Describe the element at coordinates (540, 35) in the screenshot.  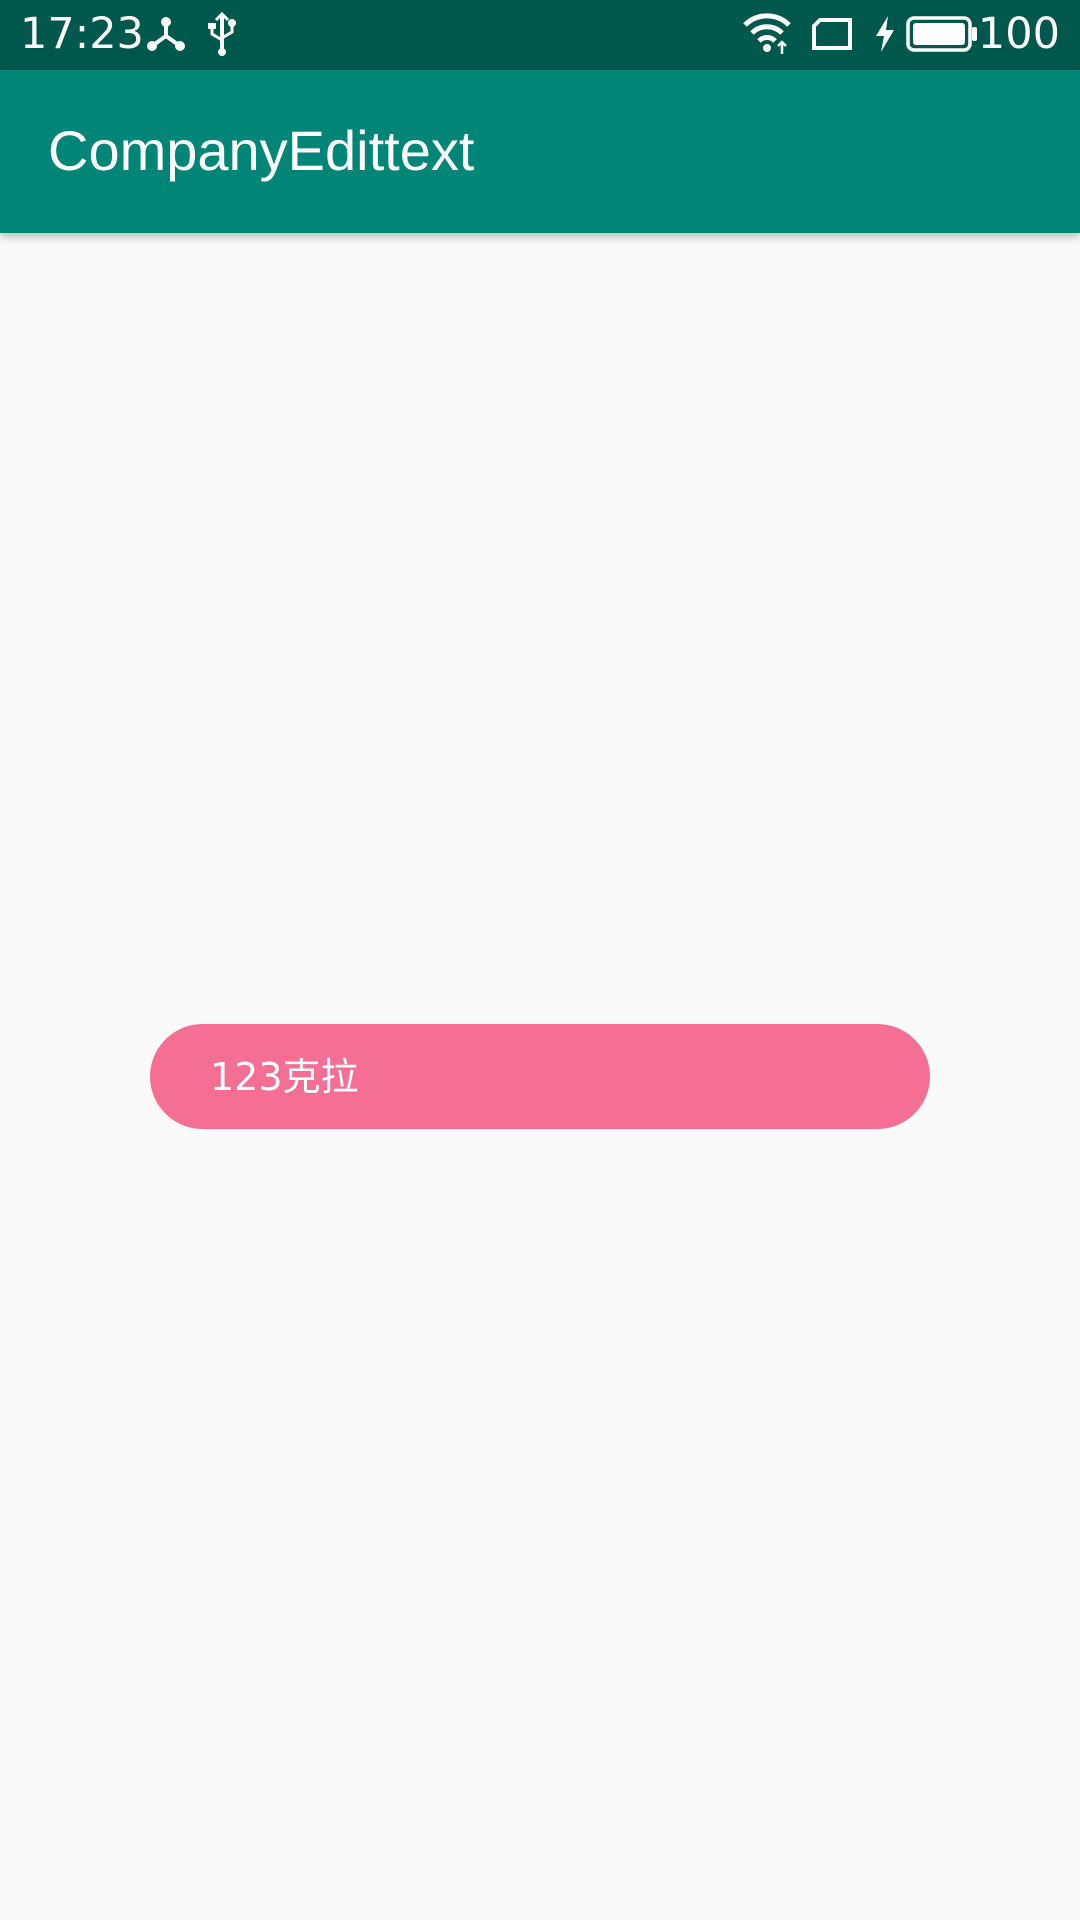
I see `status-bar: 17:23 100` at that location.